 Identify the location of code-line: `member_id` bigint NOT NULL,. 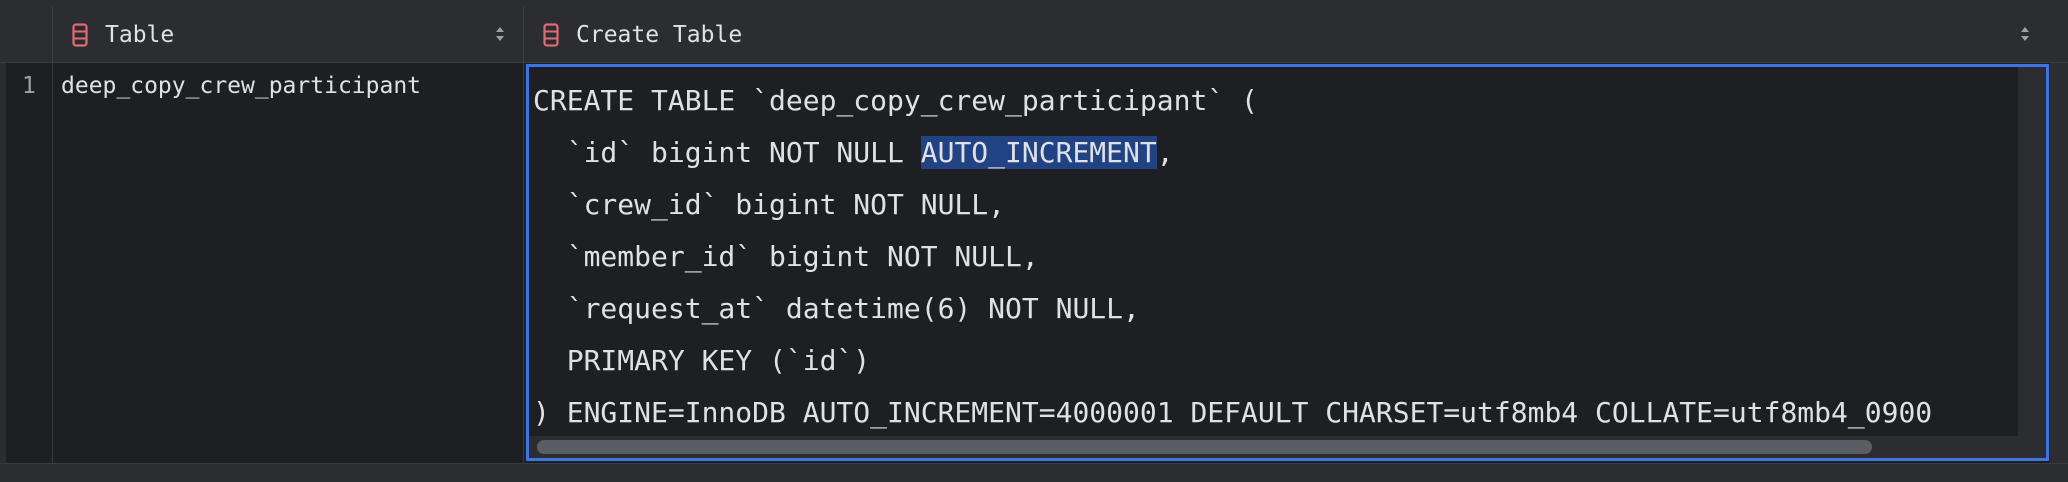
(786, 256).